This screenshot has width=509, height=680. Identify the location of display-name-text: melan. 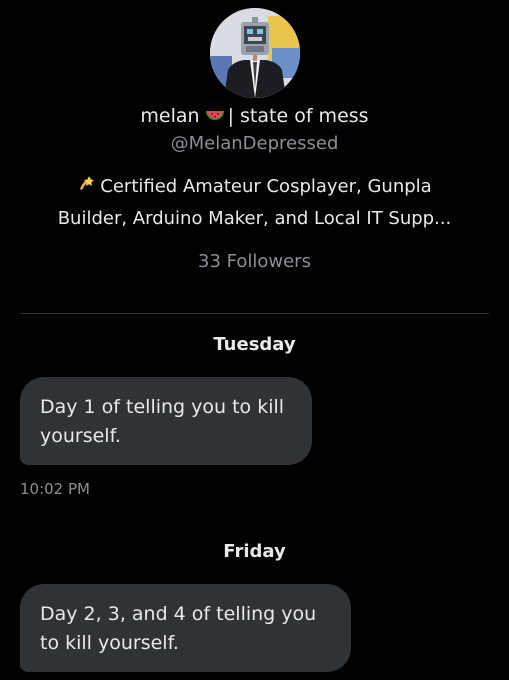
(170, 116).